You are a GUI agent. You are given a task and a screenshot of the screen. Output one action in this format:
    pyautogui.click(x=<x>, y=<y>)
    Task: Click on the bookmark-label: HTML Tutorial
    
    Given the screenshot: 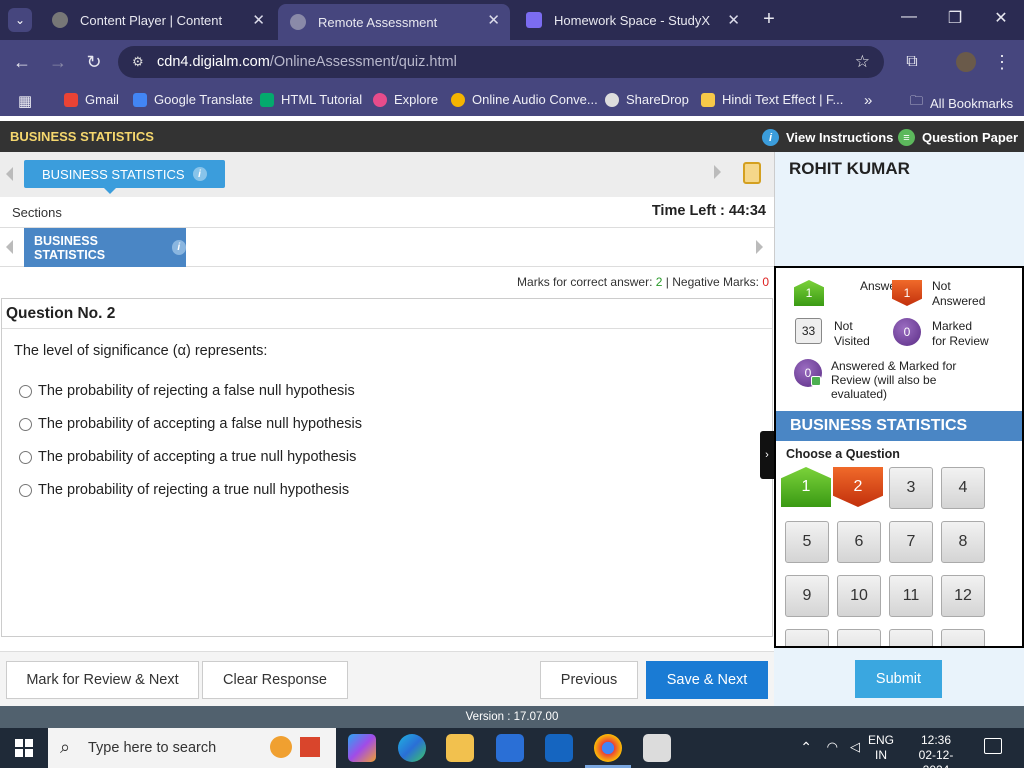 What is the action you would take?
    pyautogui.click(x=322, y=99)
    